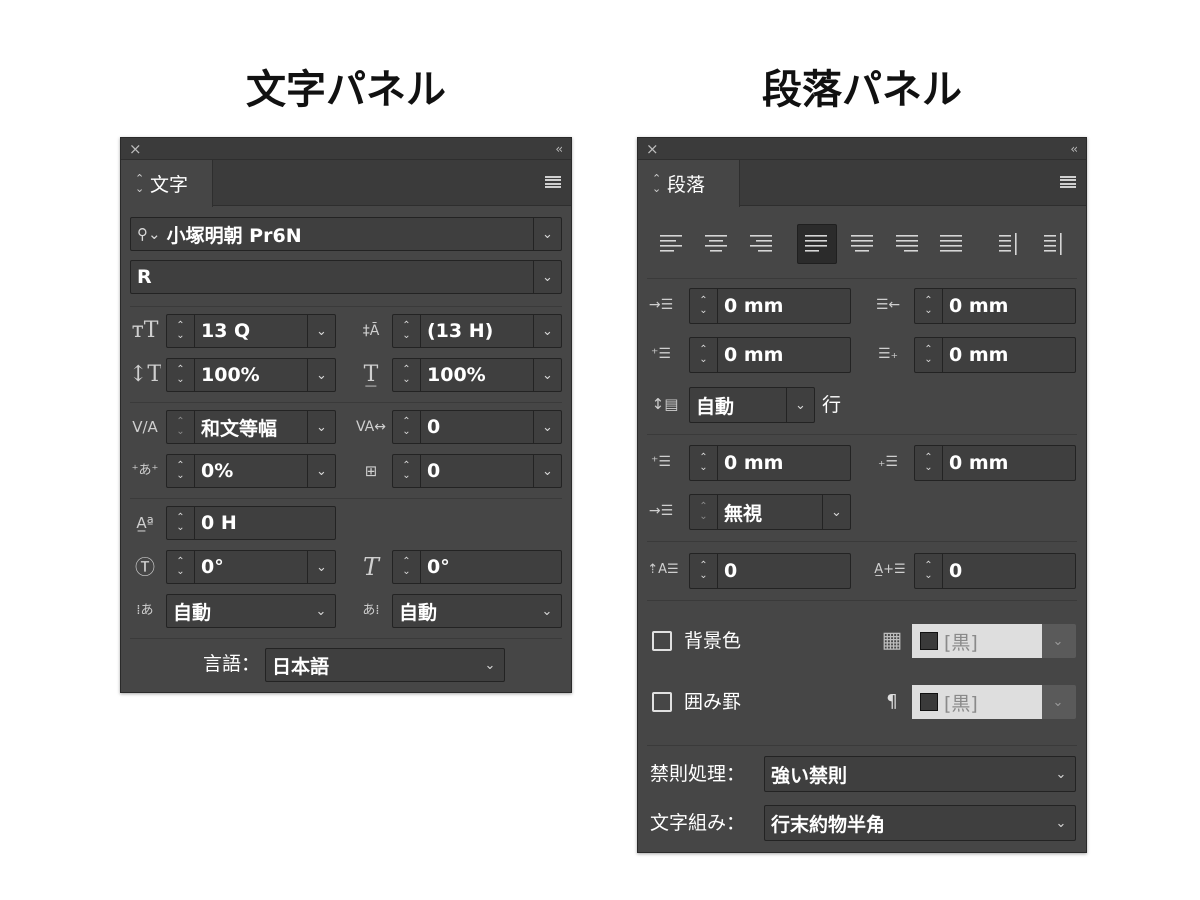 The image size is (1200, 900). What do you see at coordinates (1007, 244) in the screenshot?
I see `align-toward-spine-icon` at bounding box center [1007, 244].